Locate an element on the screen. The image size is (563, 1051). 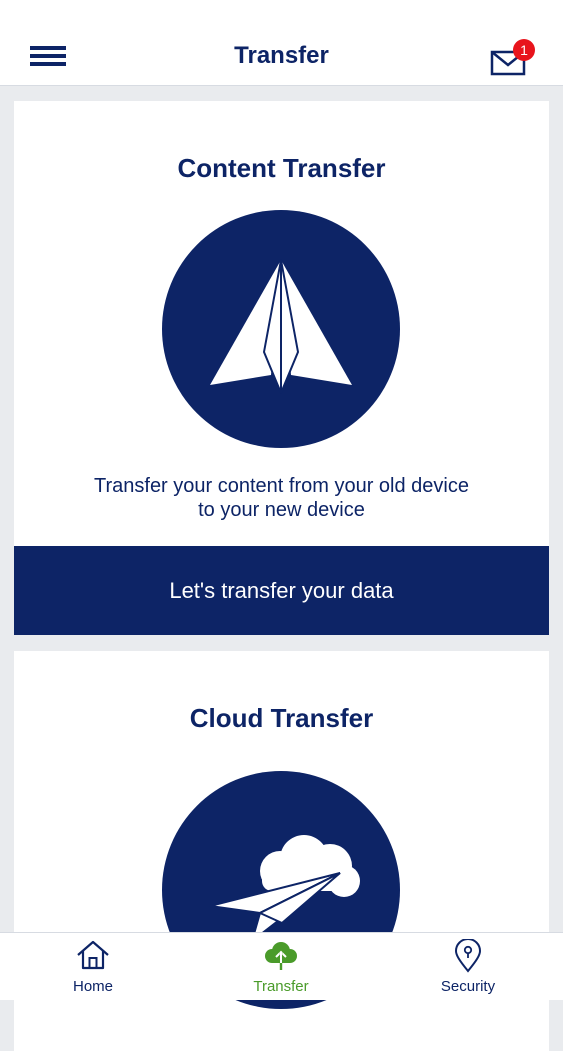
tab-security: Security is located at coordinates (468, 967).